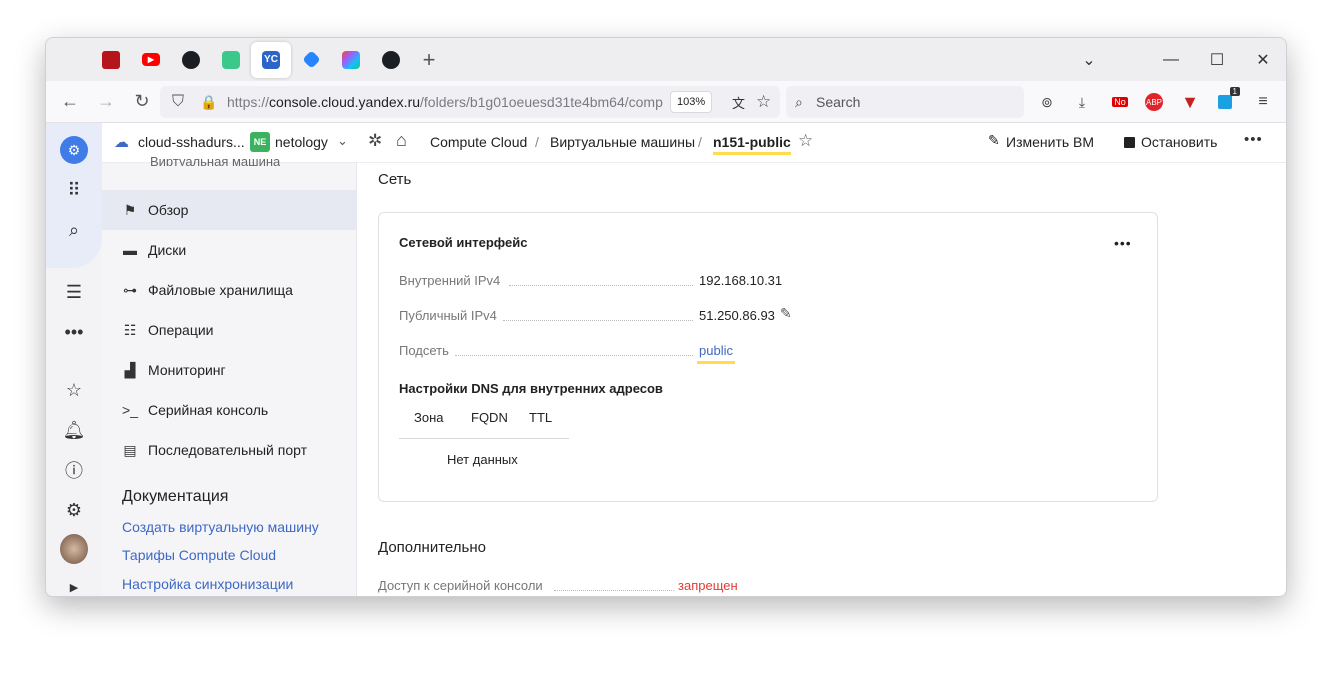  What do you see at coordinates (691, 102) in the screenshot?
I see `zoom-level: 103%` at bounding box center [691, 102].